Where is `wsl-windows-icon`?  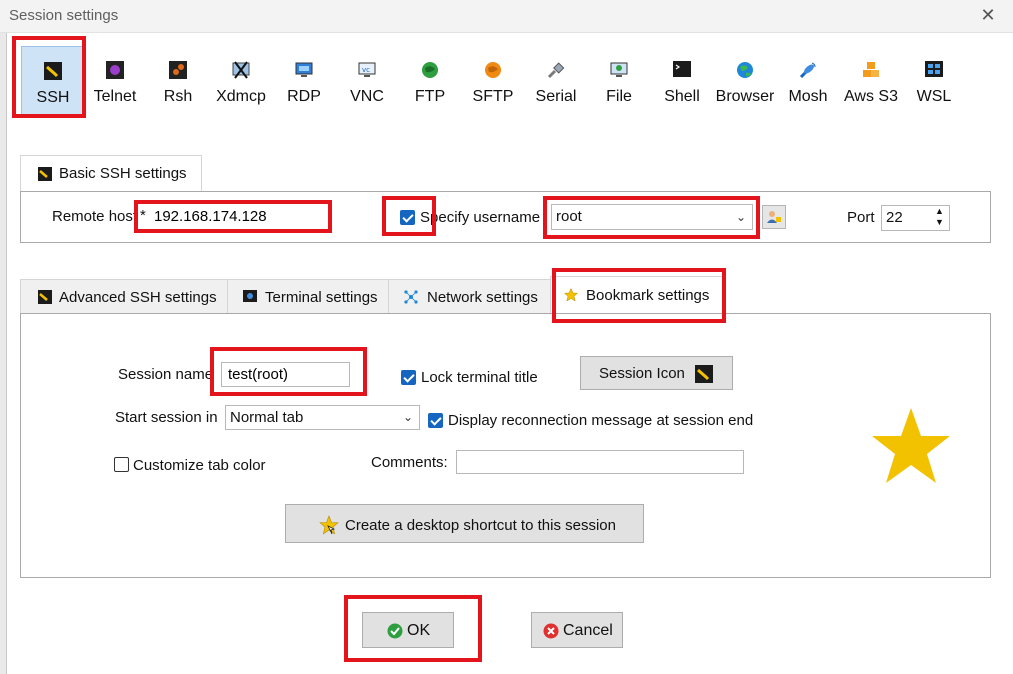 wsl-windows-icon is located at coordinates (934, 69).